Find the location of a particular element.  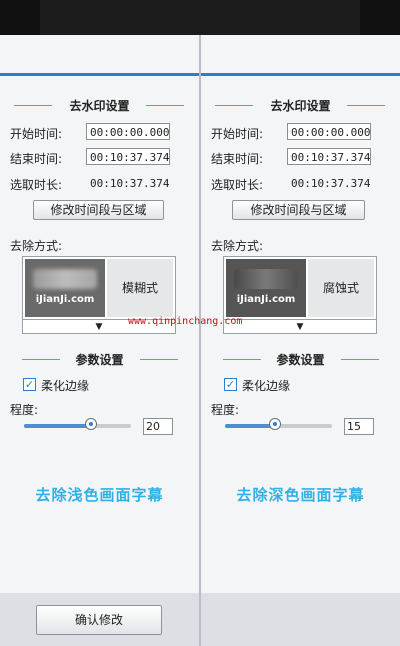

top-bar-right-block is located at coordinates (380, 17).